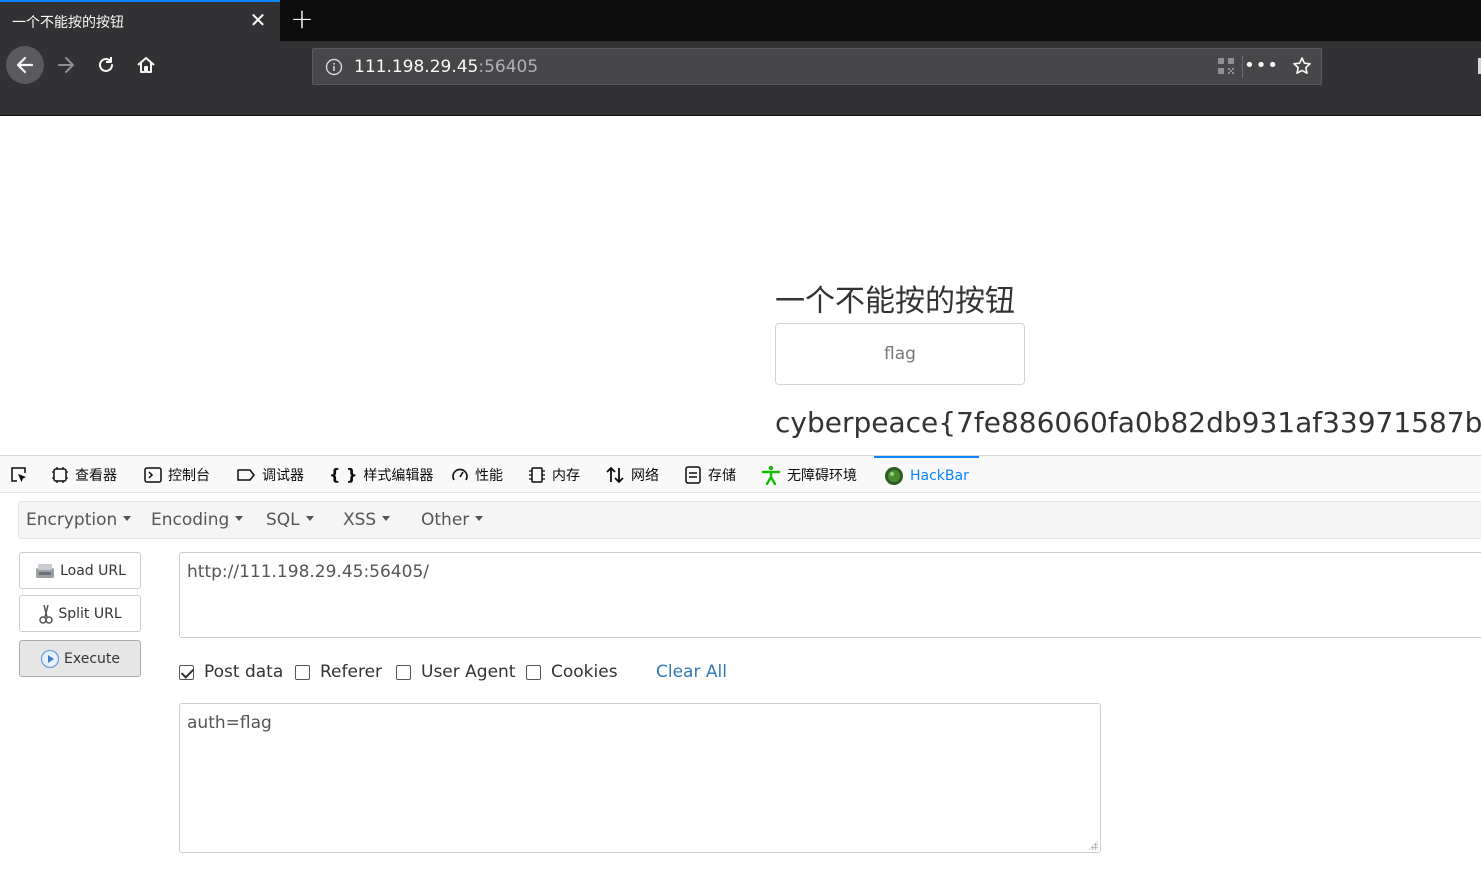 The height and width of the screenshot is (876, 1481). I want to click on tab-console: 控制台, so click(177, 474).